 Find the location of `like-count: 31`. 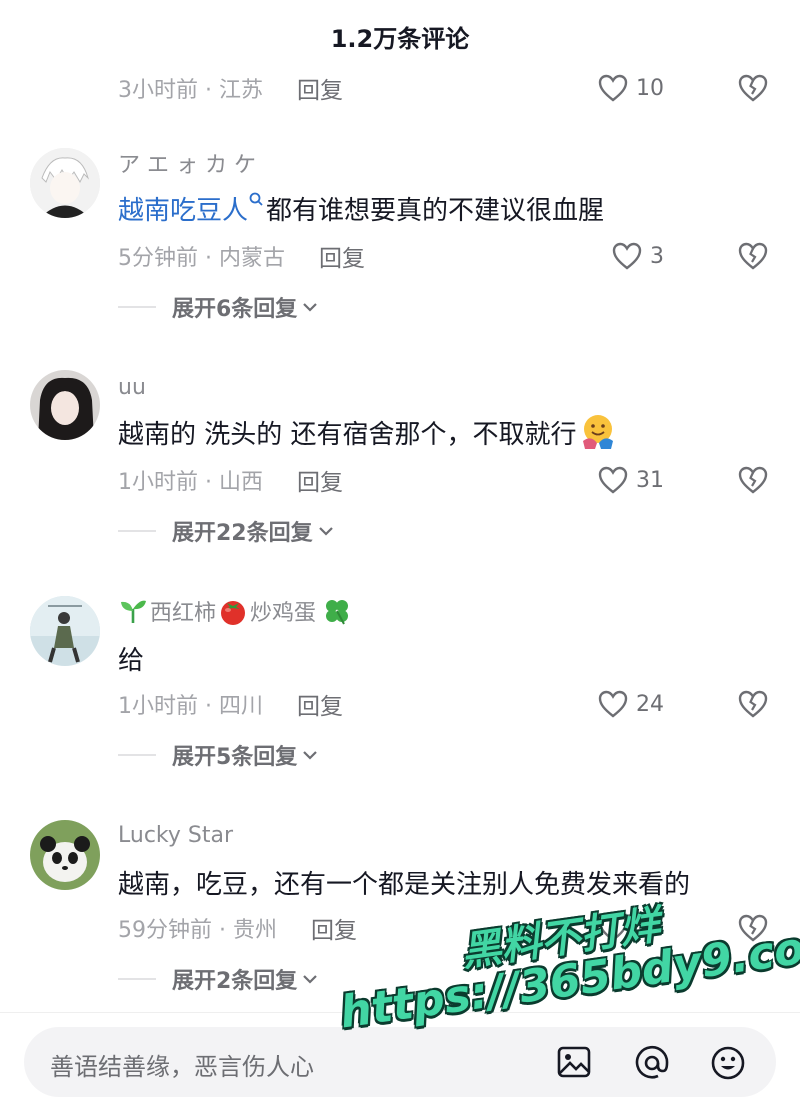

like-count: 31 is located at coordinates (650, 480).